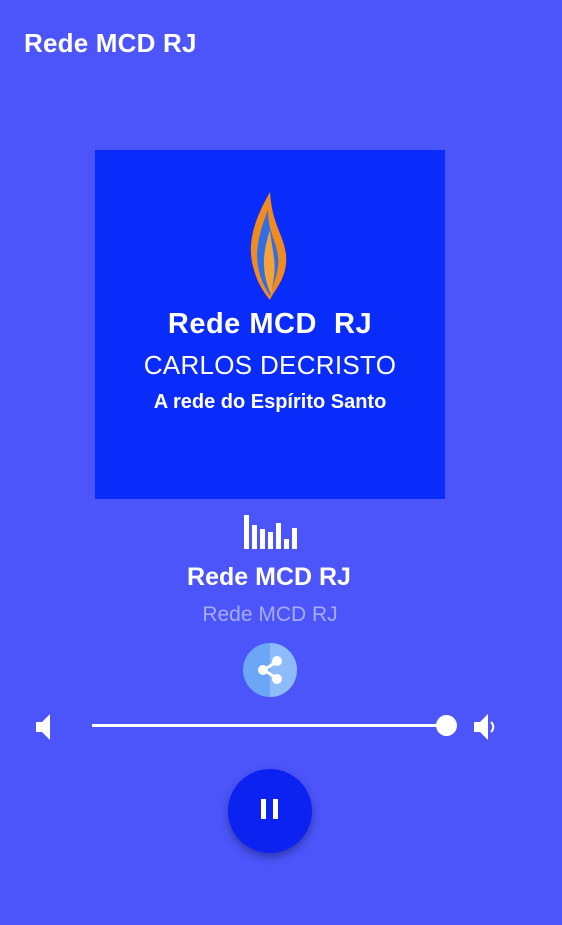  What do you see at coordinates (45, 727) in the screenshot?
I see `volume-low-icon` at bounding box center [45, 727].